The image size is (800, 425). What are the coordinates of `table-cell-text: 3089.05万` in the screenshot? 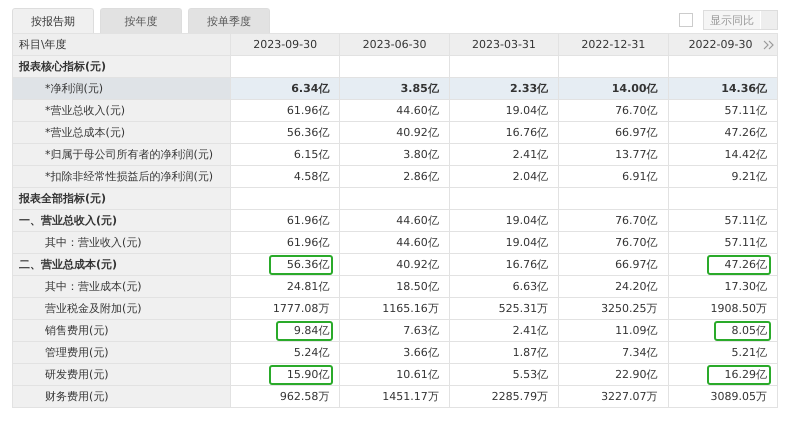 It's located at (739, 396).